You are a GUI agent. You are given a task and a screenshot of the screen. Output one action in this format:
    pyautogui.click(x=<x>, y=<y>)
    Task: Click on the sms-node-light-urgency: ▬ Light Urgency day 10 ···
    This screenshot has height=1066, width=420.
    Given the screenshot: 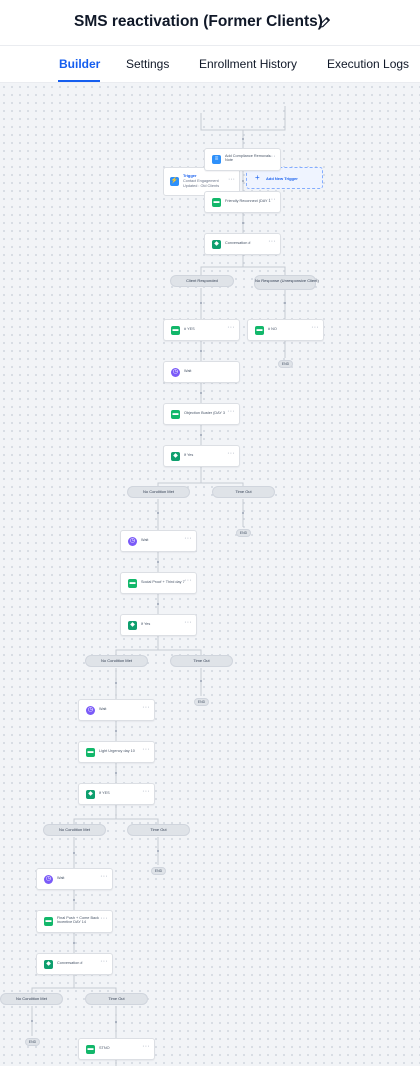 What is the action you would take?
    pyautogui.click(x=116, y=752)
    